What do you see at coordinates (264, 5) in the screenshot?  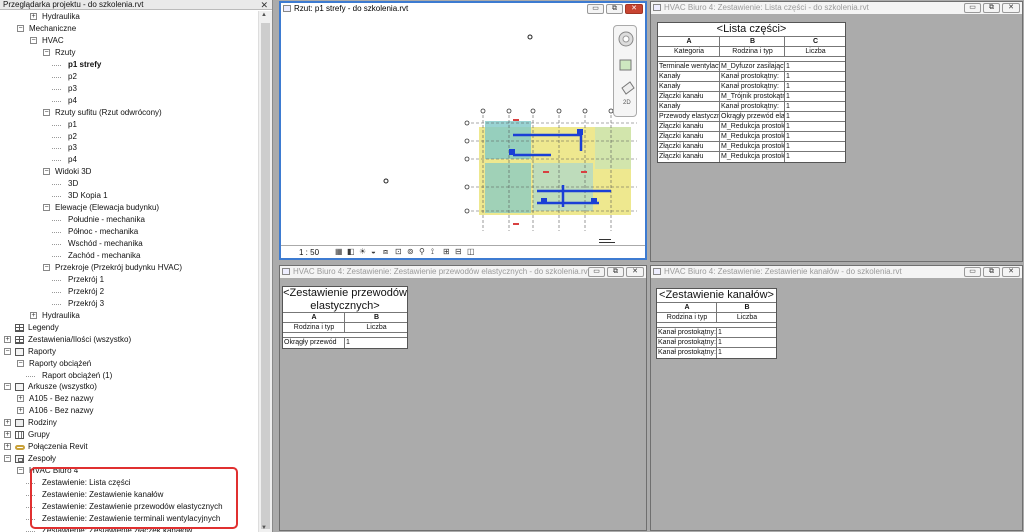 I see `close-icon: ✕` at bounding box center [264, 5].